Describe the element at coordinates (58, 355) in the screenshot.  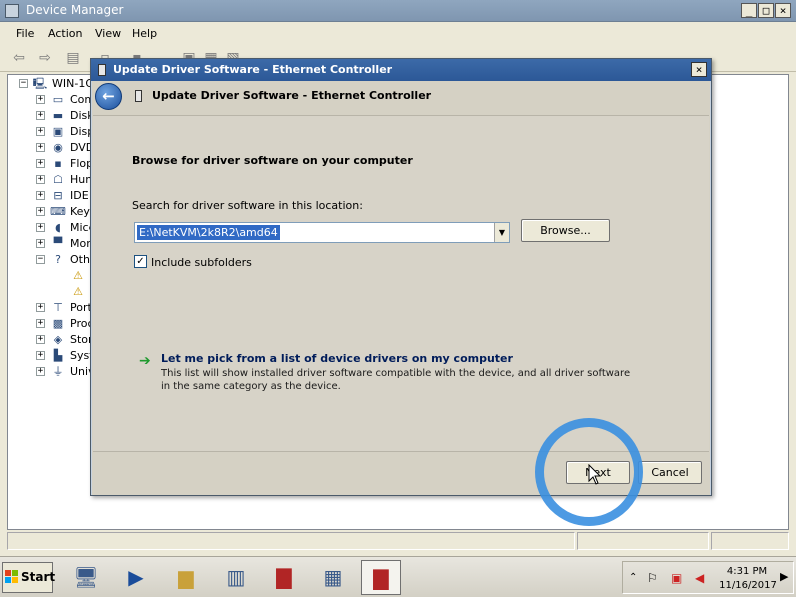
I see `system-device-icon: ▙` at that location.